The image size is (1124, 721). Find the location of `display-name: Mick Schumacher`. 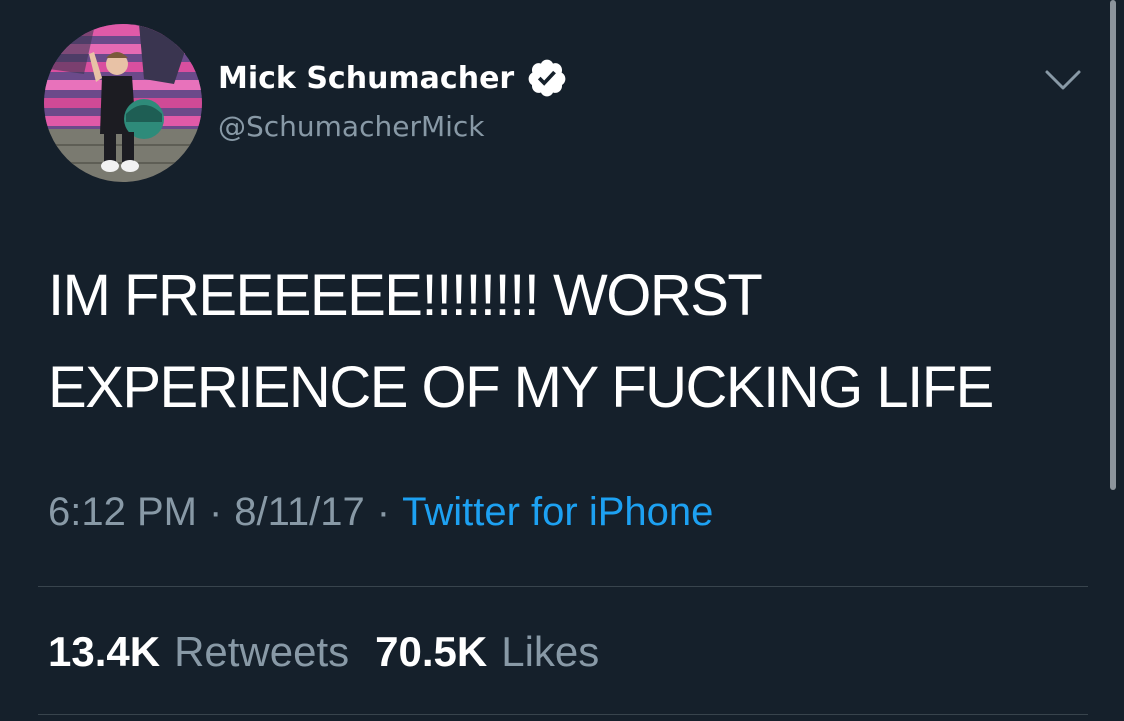

display-name: Mick Schumacher is located at coordinates (366, 78).